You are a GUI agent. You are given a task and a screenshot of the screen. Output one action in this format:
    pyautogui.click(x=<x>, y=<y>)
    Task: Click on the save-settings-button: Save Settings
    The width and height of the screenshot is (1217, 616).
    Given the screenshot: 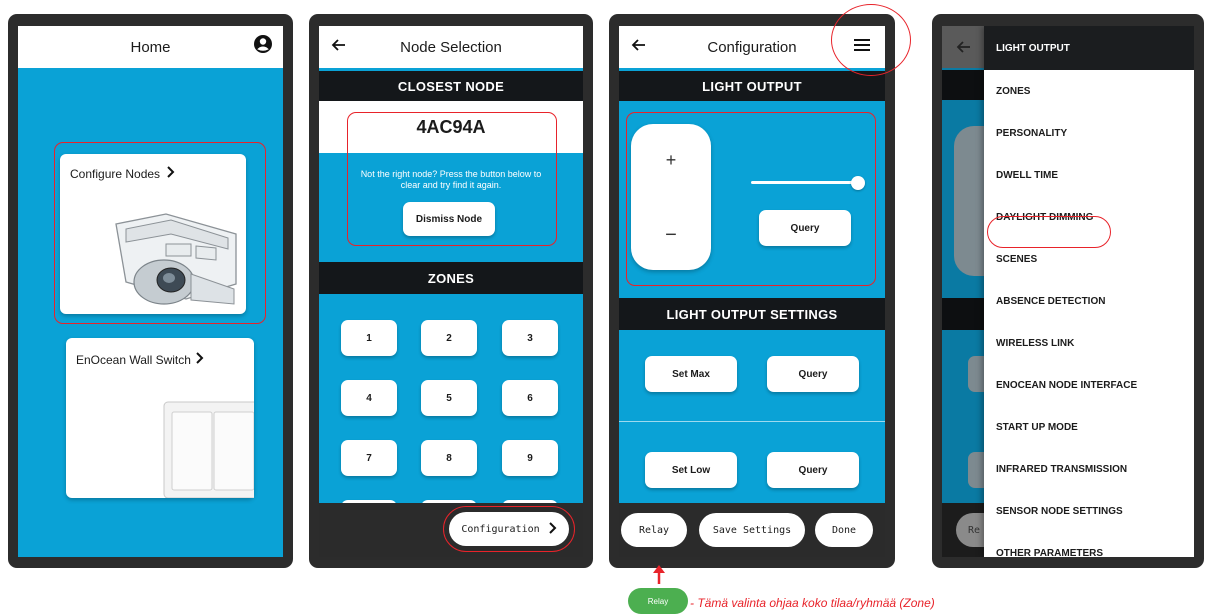 What is the action you would take?
    pyautogui.click(x=752, y=530)
    